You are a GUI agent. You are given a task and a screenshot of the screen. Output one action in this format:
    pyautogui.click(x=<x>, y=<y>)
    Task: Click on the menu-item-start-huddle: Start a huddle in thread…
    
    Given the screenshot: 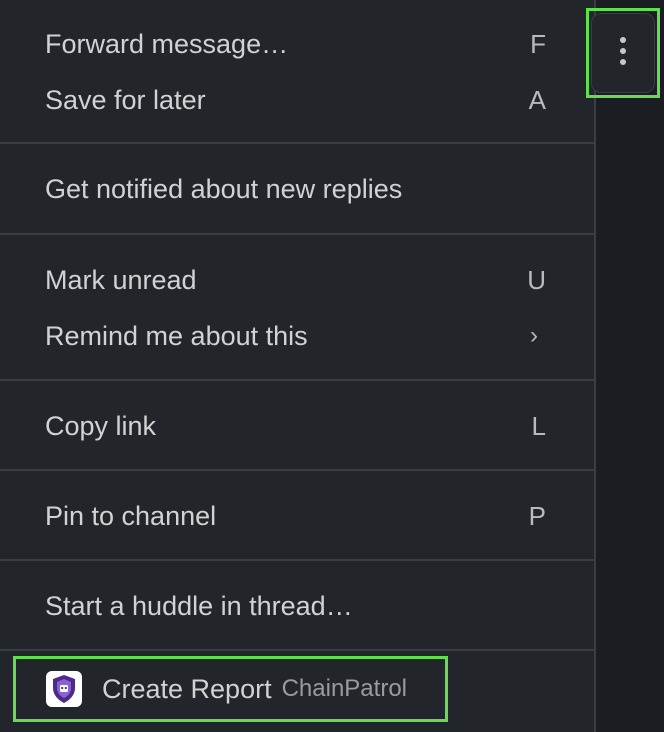 What is the action you would take?
    pyautogui.click(x=297, y=606)
    